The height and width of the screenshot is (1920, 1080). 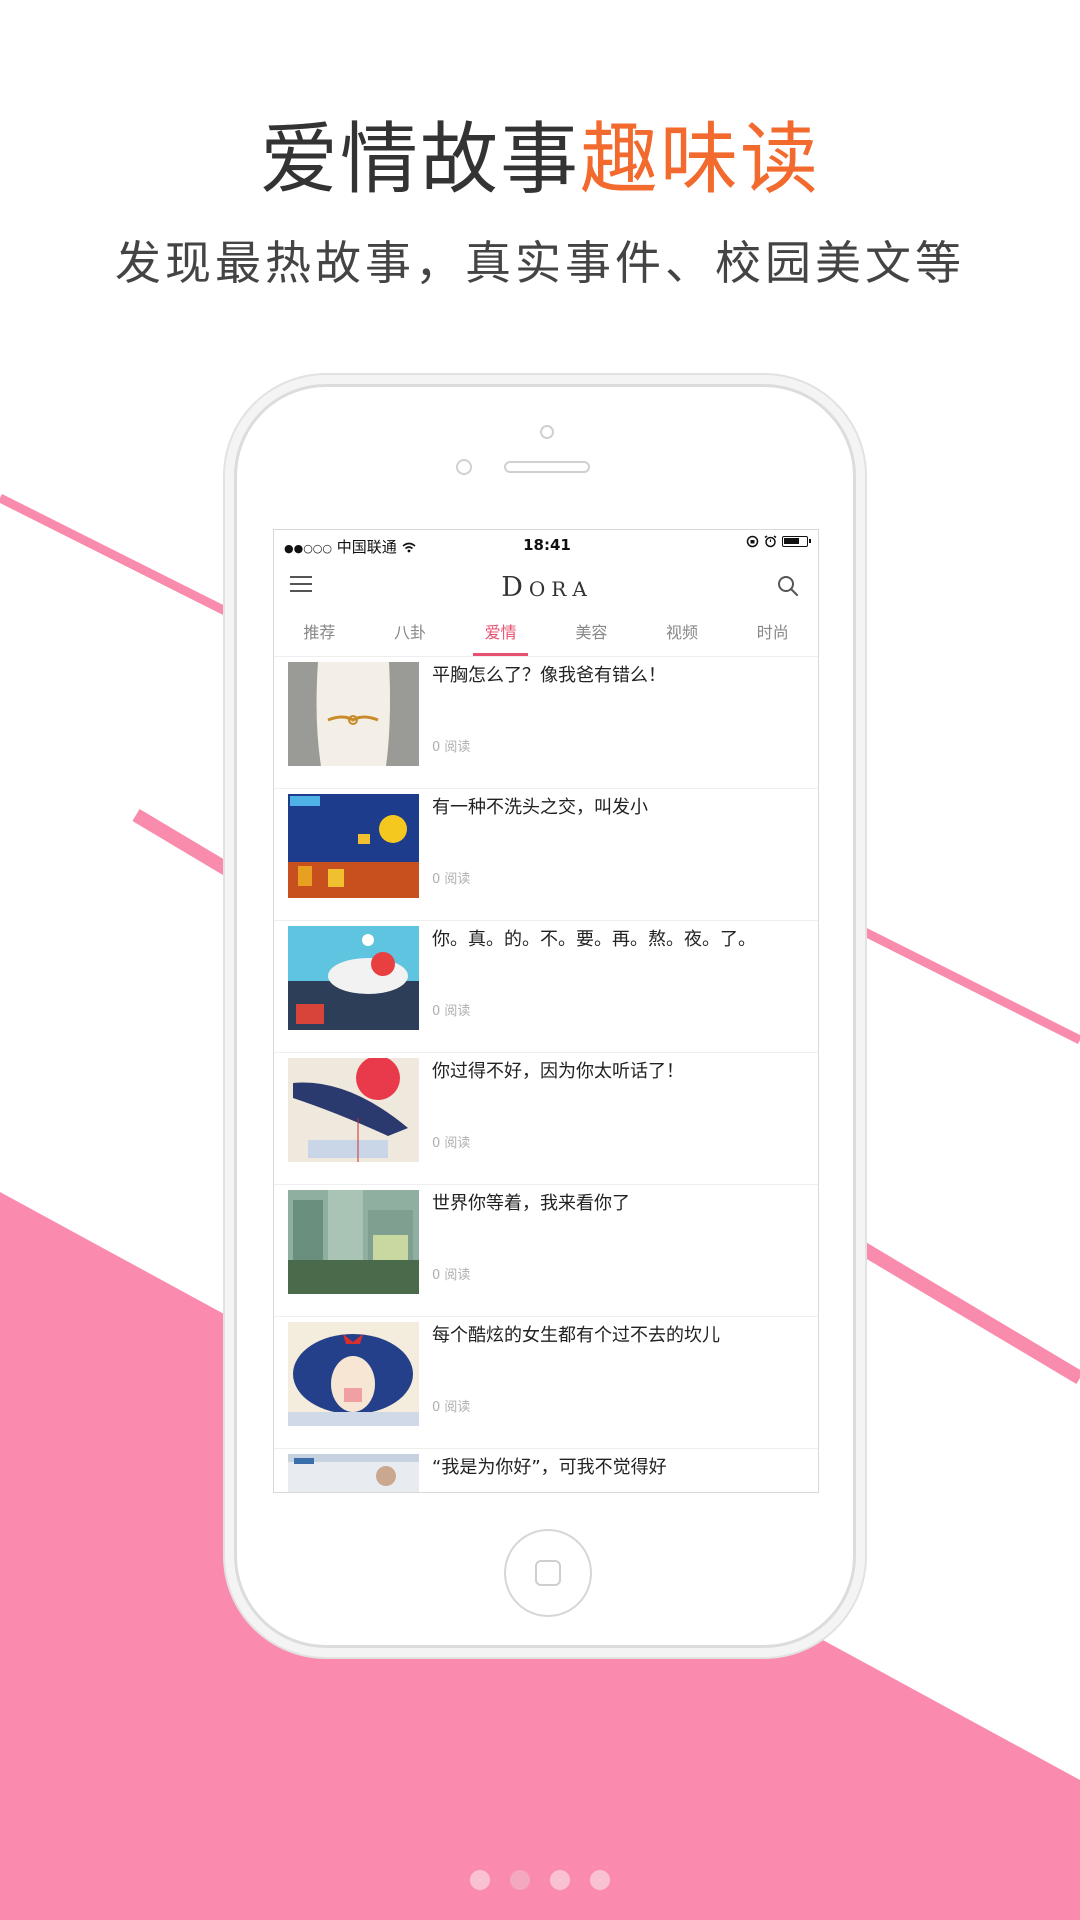 What do you see at coordinates (859, 665) in the screenshot?
I see `phone-power-button` at bounding box center [859, 665].